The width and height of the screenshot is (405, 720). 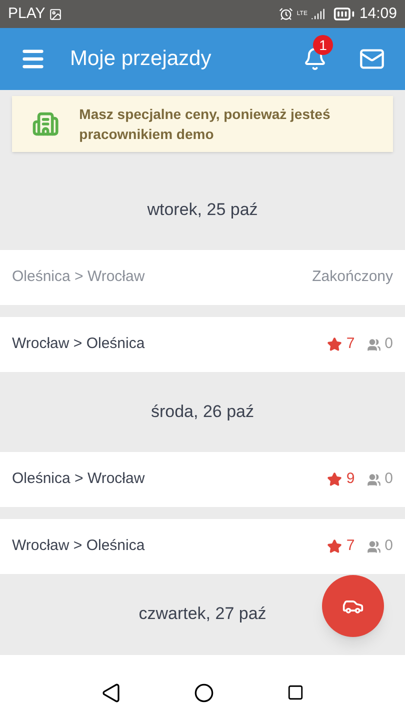 I want to click on home-icon, so click(x=204, y=692).